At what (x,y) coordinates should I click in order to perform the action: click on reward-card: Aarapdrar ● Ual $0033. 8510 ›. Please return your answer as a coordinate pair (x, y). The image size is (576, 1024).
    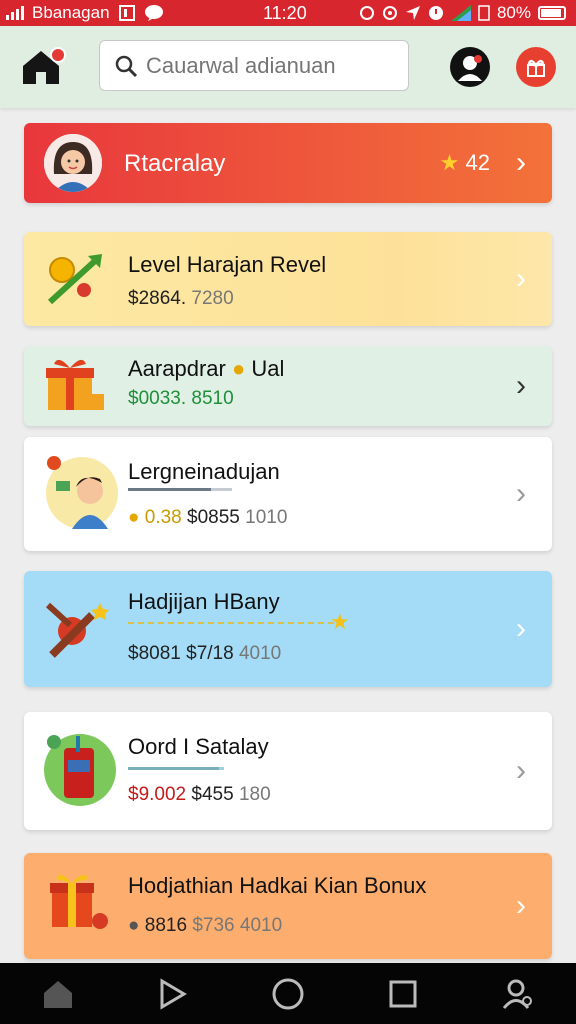
    Looking at the image, I should click on (288, 386).